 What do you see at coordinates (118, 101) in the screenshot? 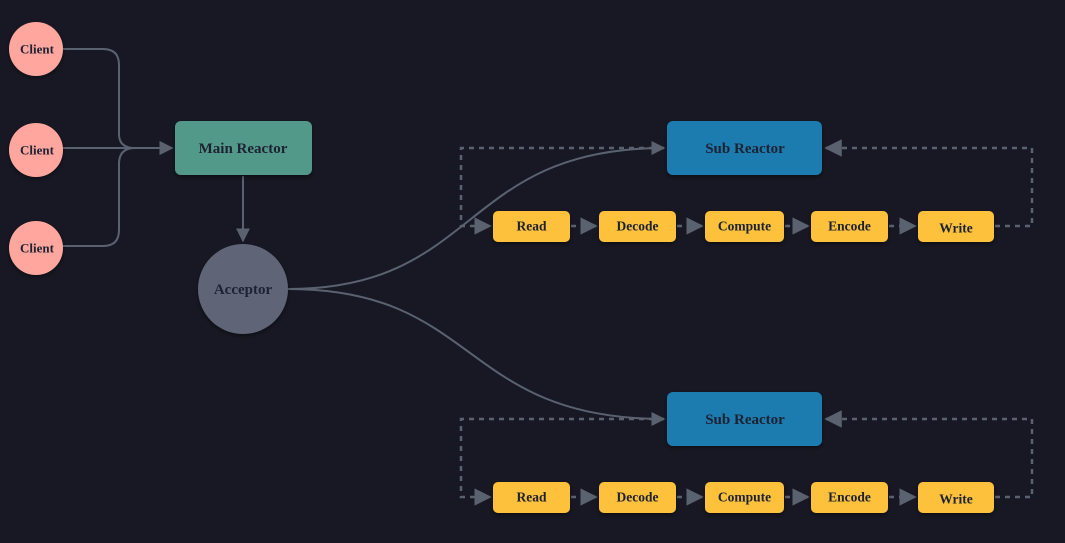
I see `edge-client-1-main` at bounding box center [118, 101].